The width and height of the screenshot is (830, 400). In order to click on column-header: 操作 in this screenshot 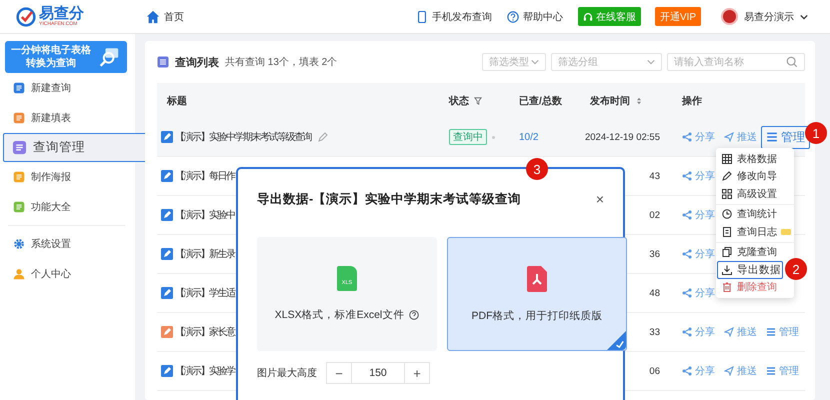, I will do `click(692, 101)`.